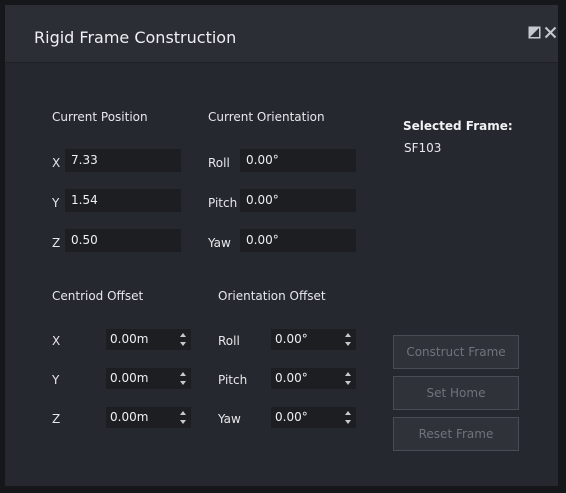  What do you see at coordinates (291, 378) in the screenshot?
I see `offset-pitch-value: 0.00°` at bounding box center [291, 378].